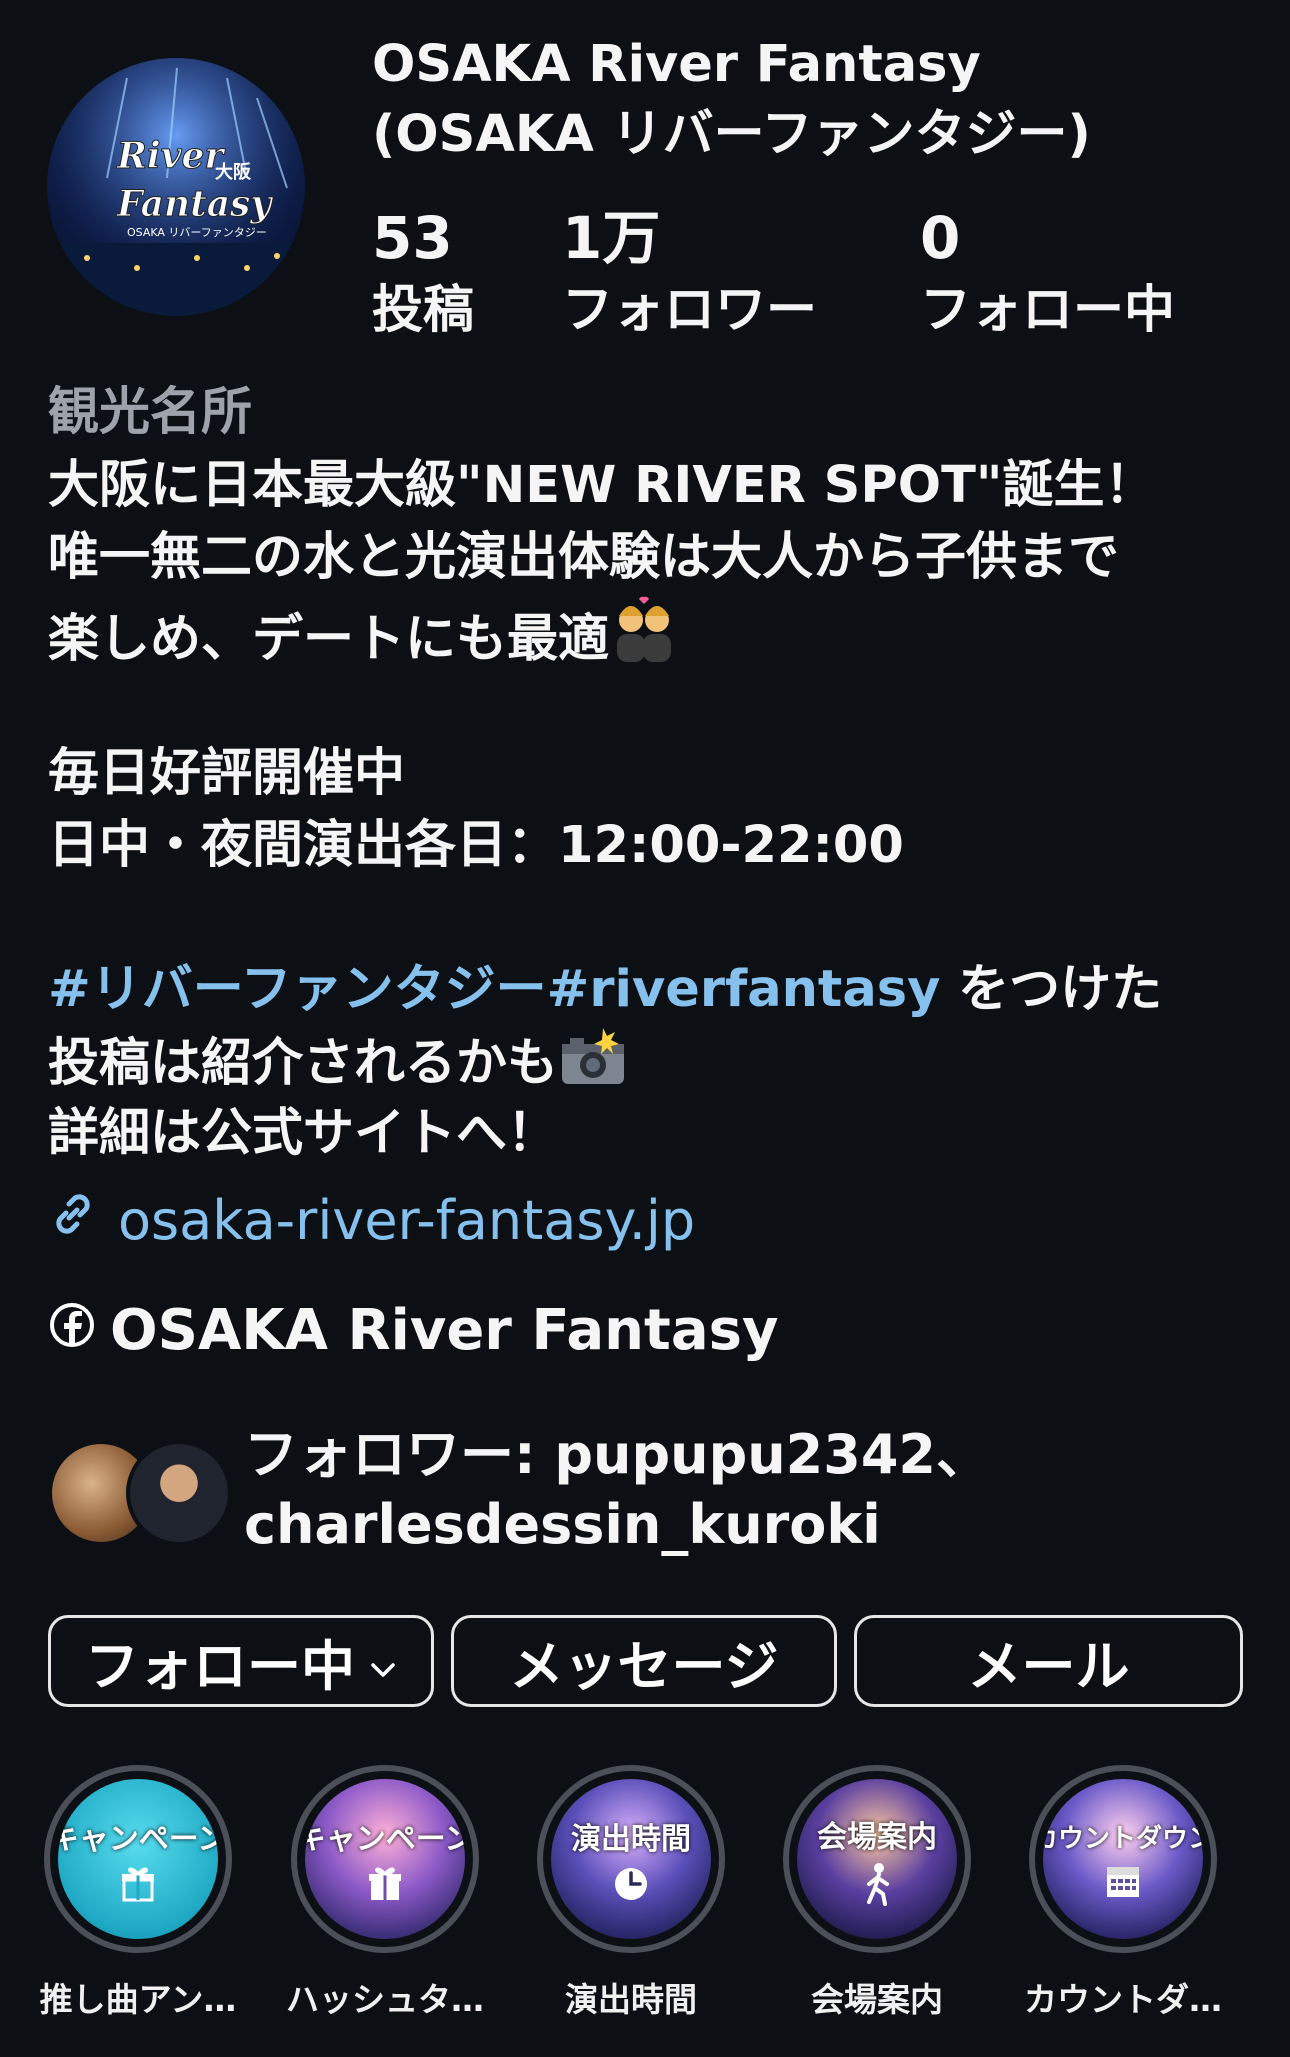 The image size is (1290, 2057). I want to click on link-icon, so click(73, 1221).